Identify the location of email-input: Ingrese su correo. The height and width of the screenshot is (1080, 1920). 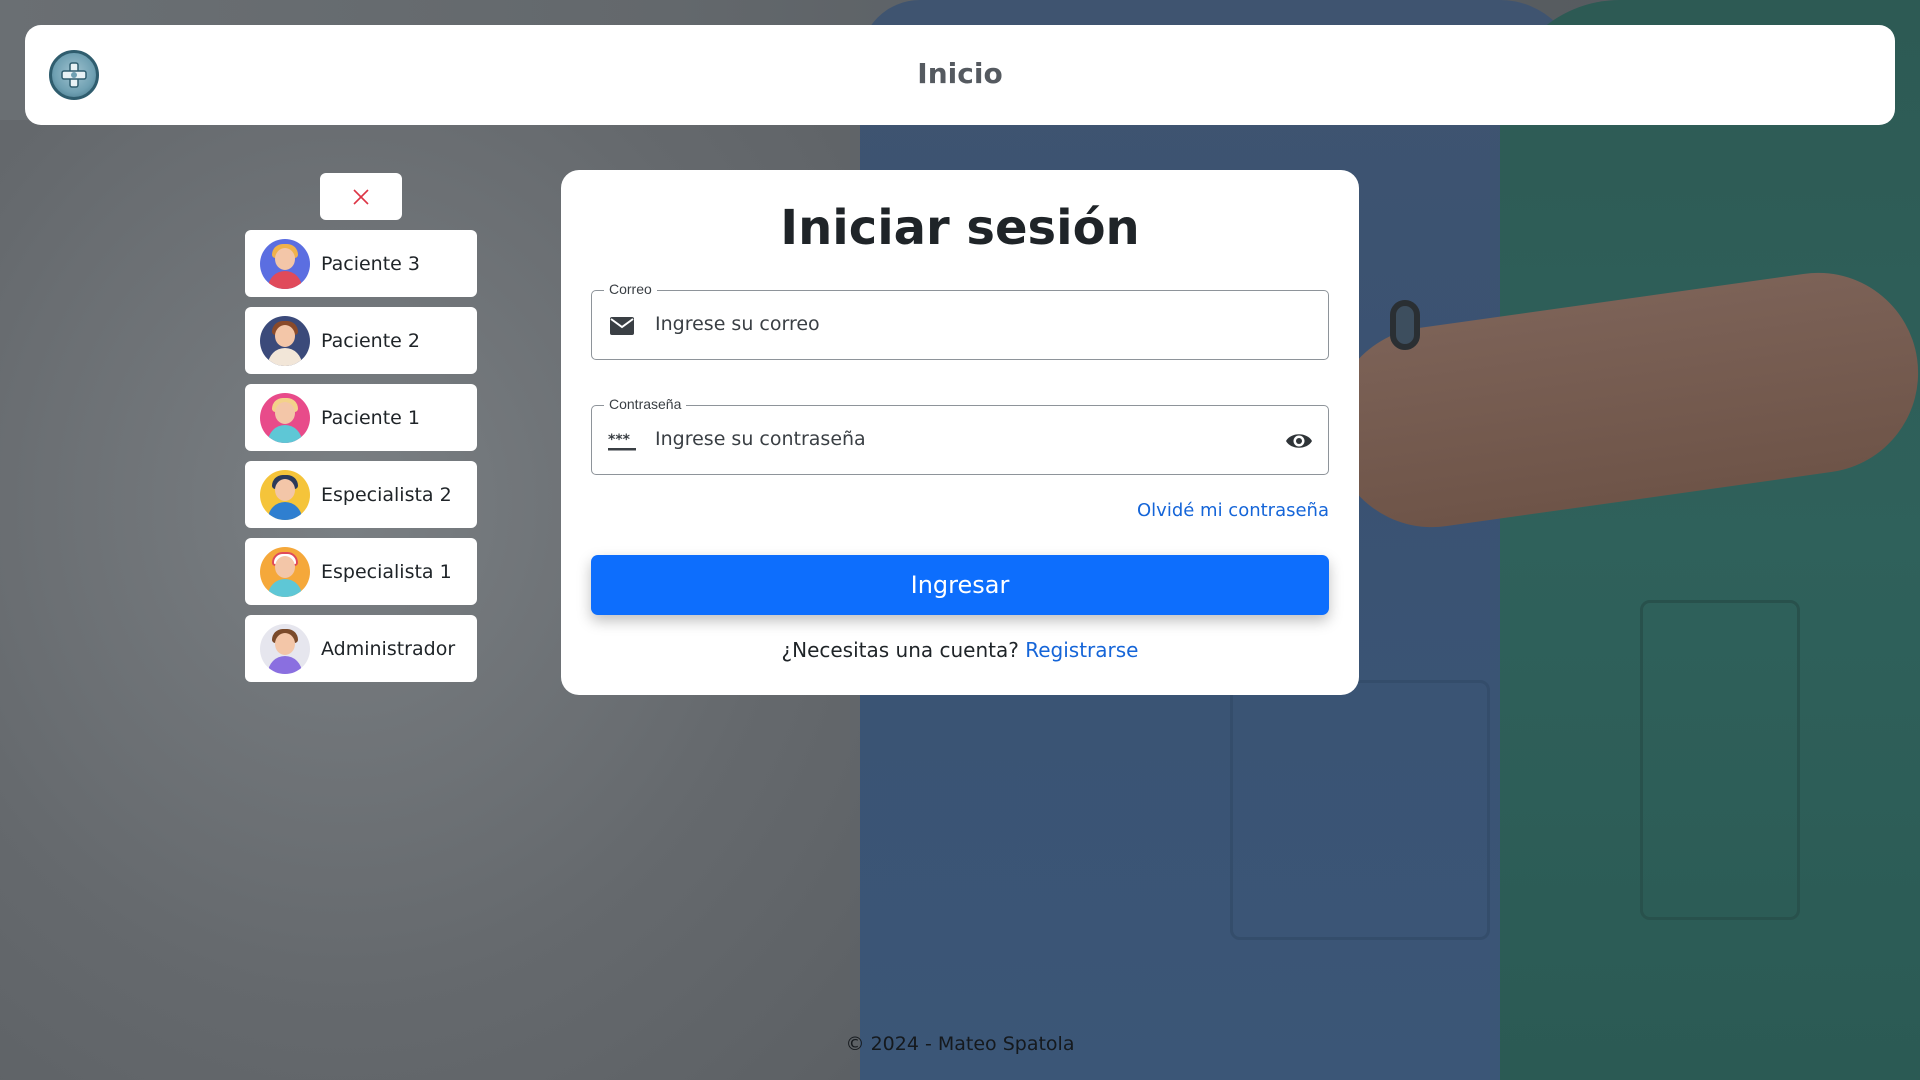
(737, 324).